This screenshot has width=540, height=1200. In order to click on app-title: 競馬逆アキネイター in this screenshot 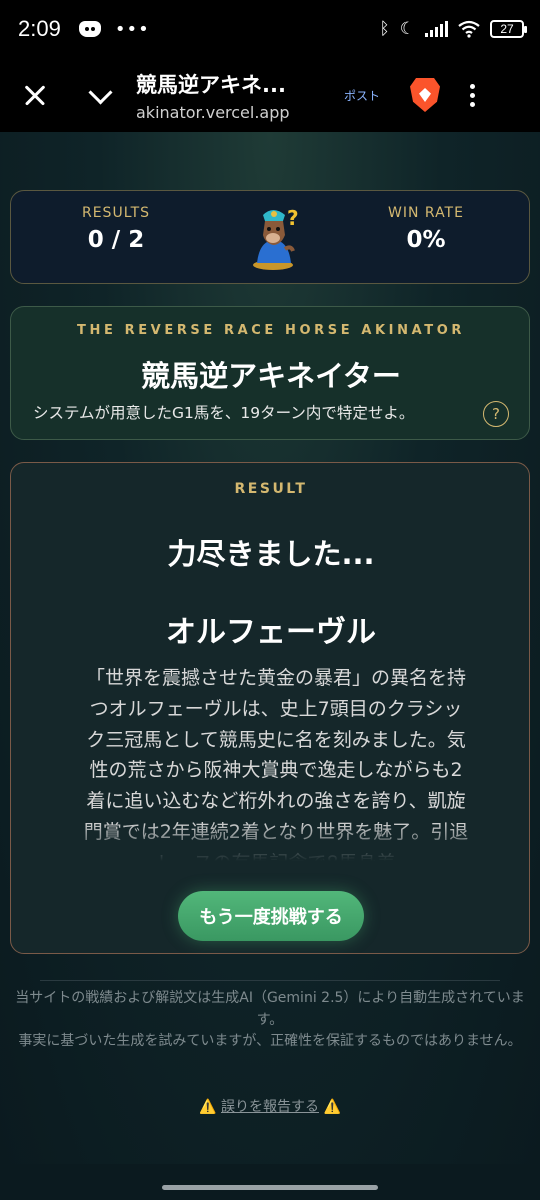, I will do `click(271, 376)`.